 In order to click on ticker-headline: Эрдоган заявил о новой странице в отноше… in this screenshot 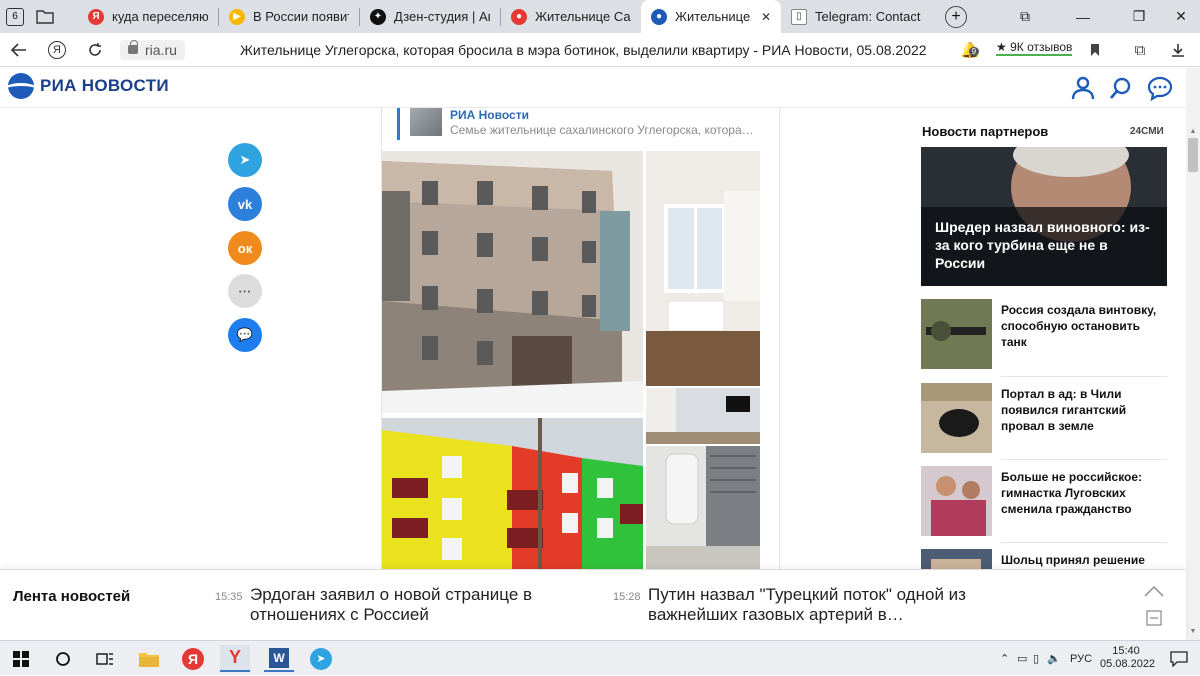, I will do `click(420, 605)`.